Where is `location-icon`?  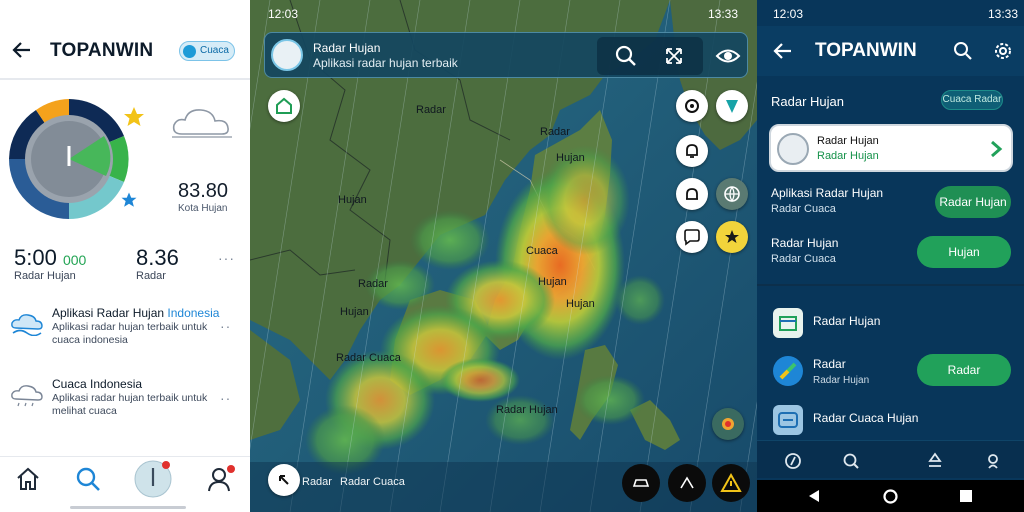 location-icon is located at coordinates (728, 424).